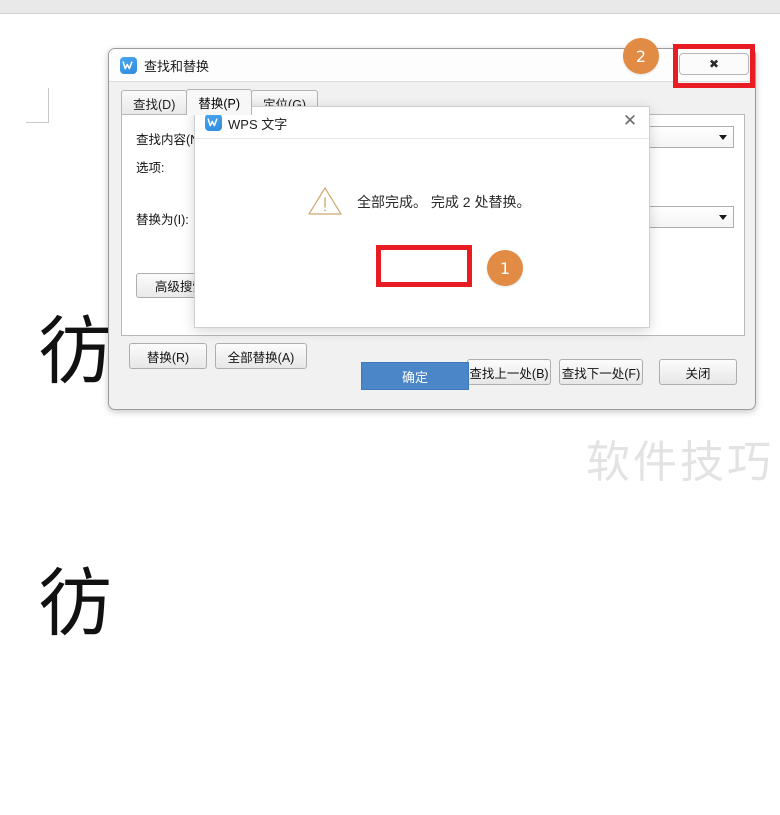 The image size is (780, 815). Describe the element at coordinates (177, 66) in the screenshot. I see `dialog-title: 查找和替换` at that location.